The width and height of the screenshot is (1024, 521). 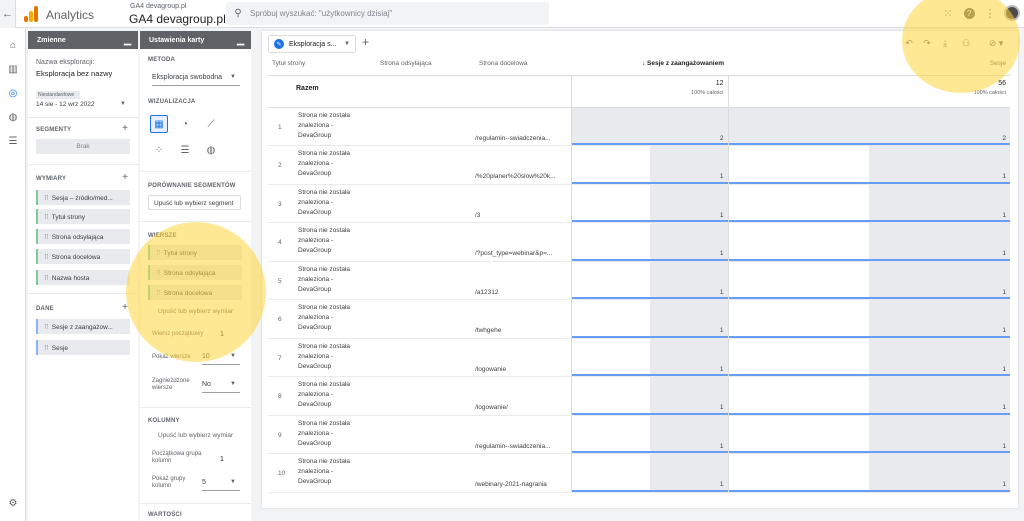 What do you see at coordinates (211, 150) in the screenshot?
I see `geo-vis-icon: ◍` at bounding box center [211, 150].